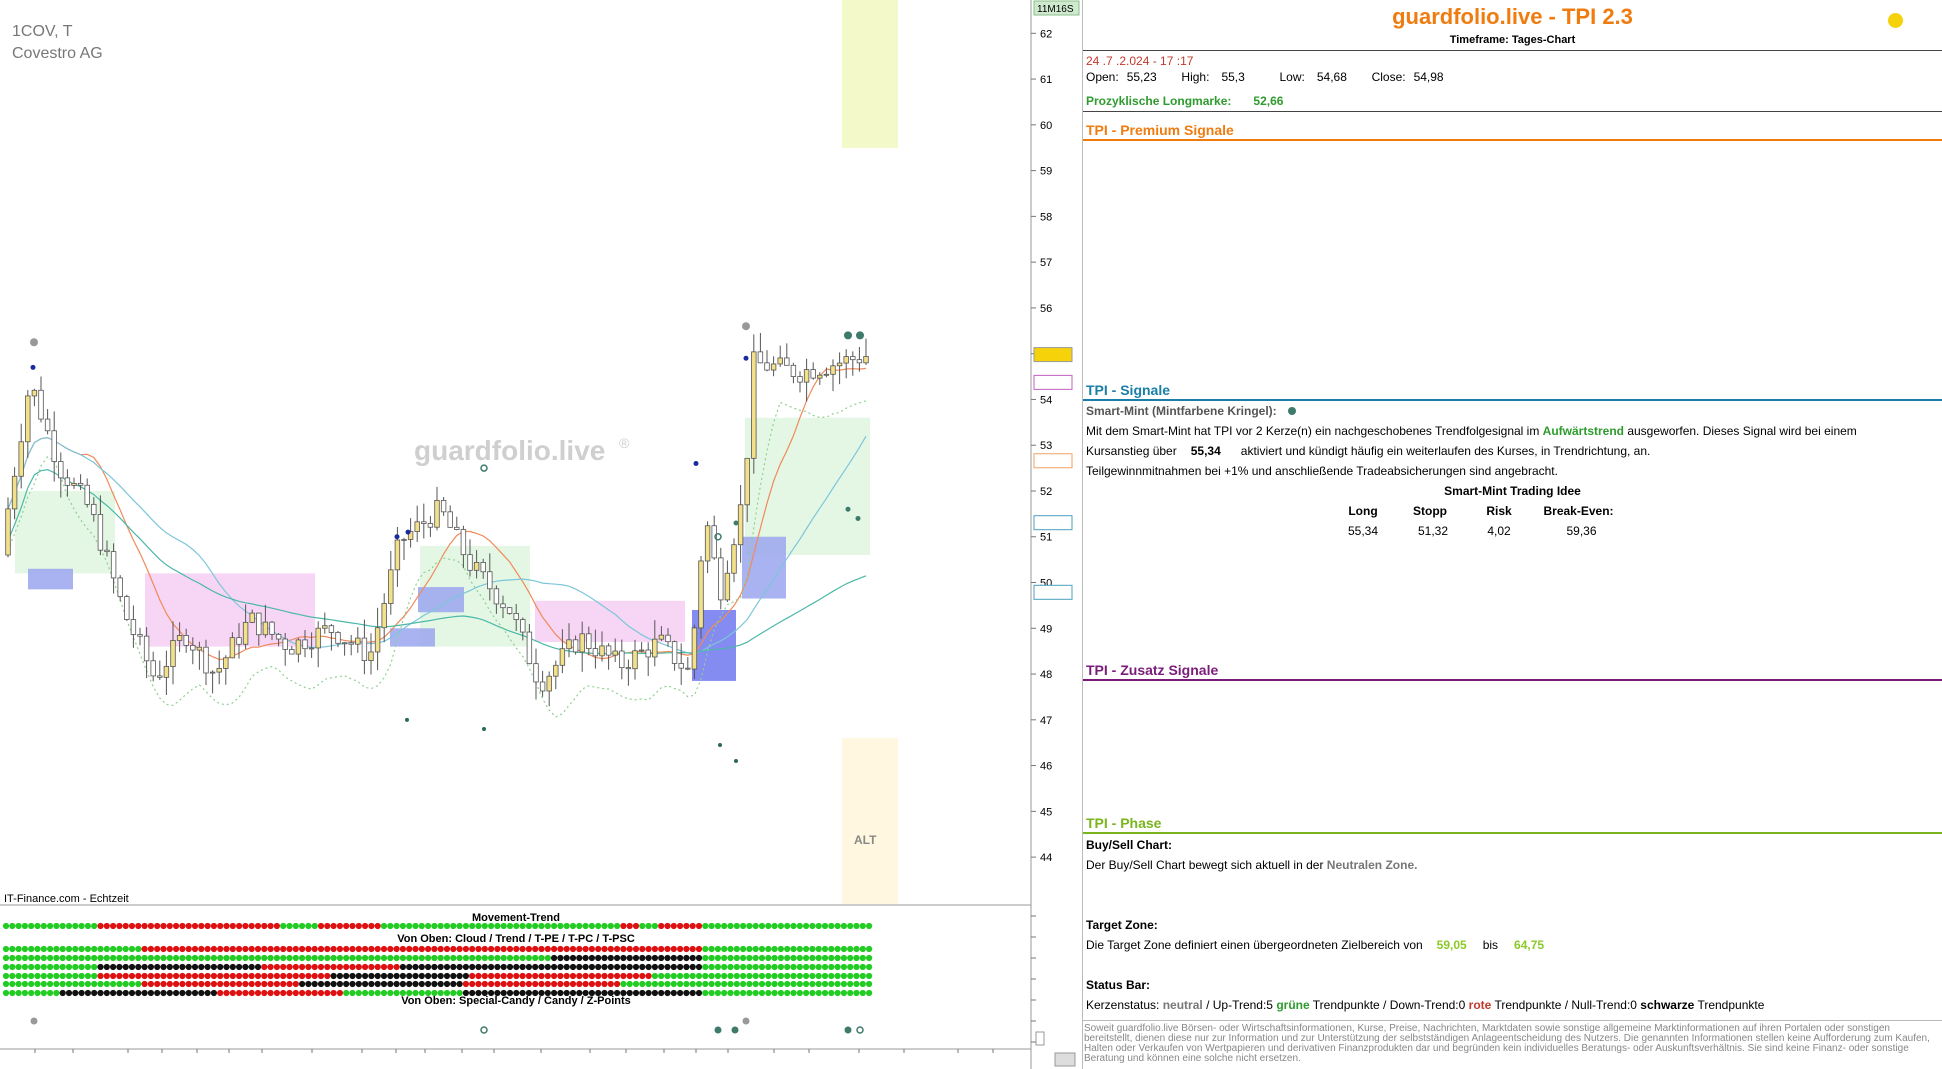  Describe the element at coordinates (1118, 985) in the screenshot. I see `status-title: Status Bar:` at that location.